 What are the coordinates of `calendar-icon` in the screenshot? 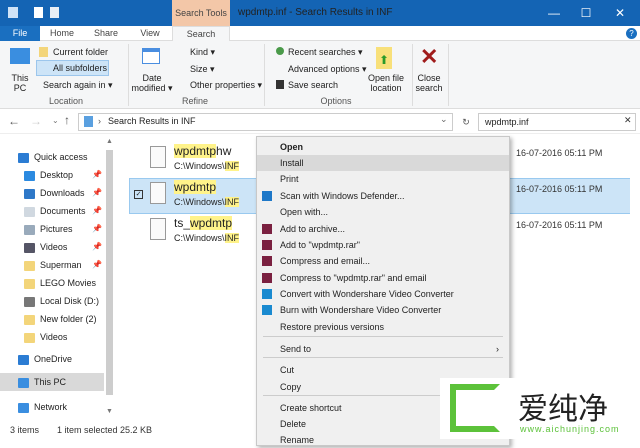 It's located at (151, 56).